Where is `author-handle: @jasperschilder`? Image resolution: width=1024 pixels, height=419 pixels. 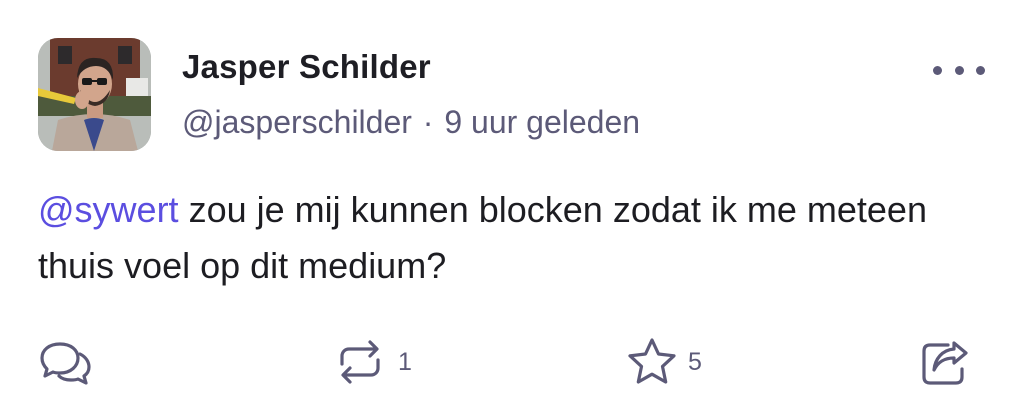 author-handle: @jasperschilder is located at coordinates (297, 122).